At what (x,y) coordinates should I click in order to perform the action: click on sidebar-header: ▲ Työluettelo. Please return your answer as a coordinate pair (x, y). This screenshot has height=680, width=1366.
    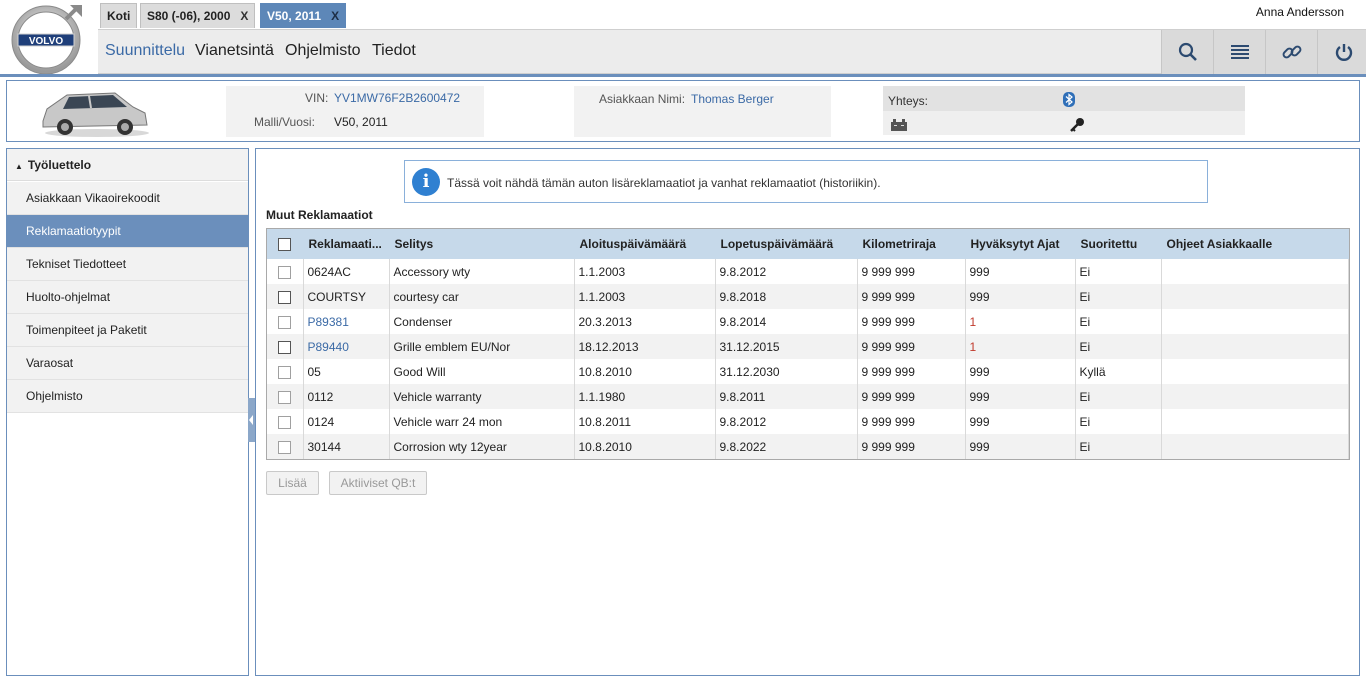
    Looking at the image, I should click on (127, 165).